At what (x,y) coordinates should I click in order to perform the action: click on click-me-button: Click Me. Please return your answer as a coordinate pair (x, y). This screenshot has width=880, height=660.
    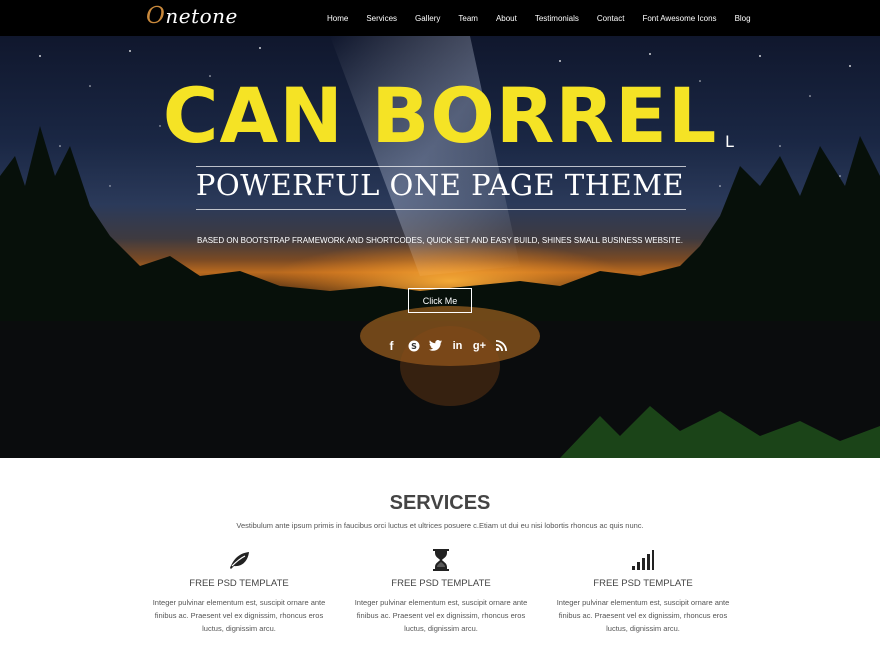
    Looking at the image, I should click on (440, 300).